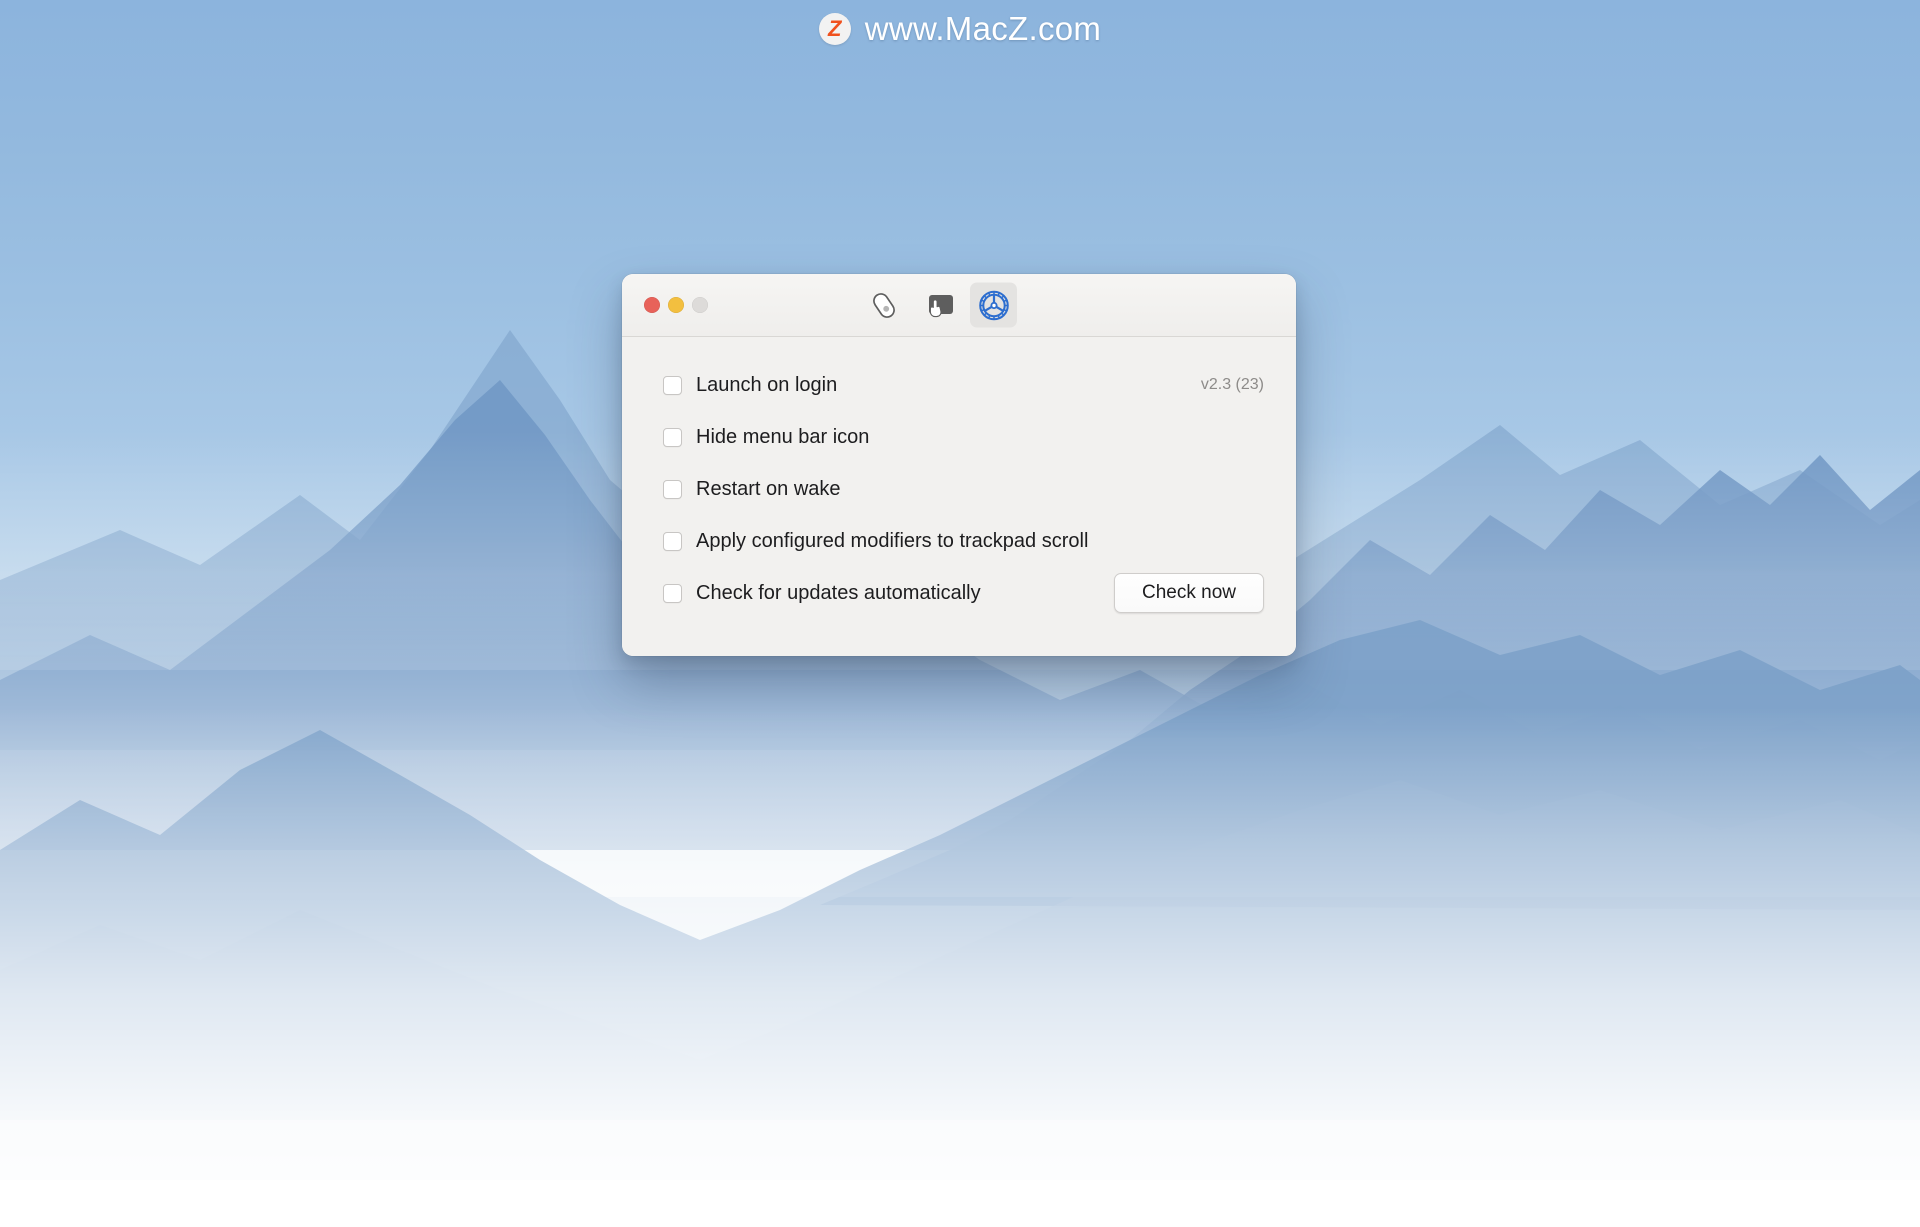  What do you see at coordinates (959, 437) in the screenshot?
I see `setting-row-hide-menu-bar-icon: Hide menu bar icon` at bounding box center [959, 437].